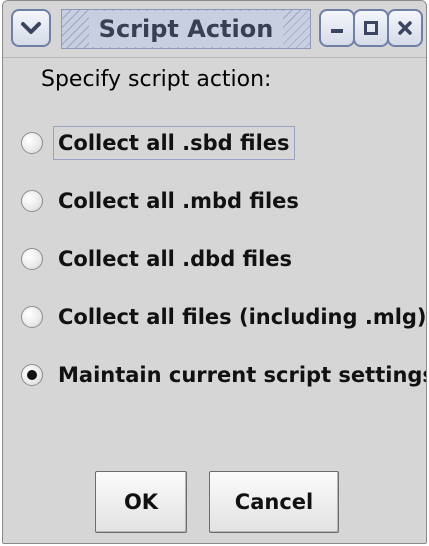  What do you see at coordinates (156, 79) in the screenshot?
I see `prompt-label: Specify script action:` at bounding box center [156, 79].